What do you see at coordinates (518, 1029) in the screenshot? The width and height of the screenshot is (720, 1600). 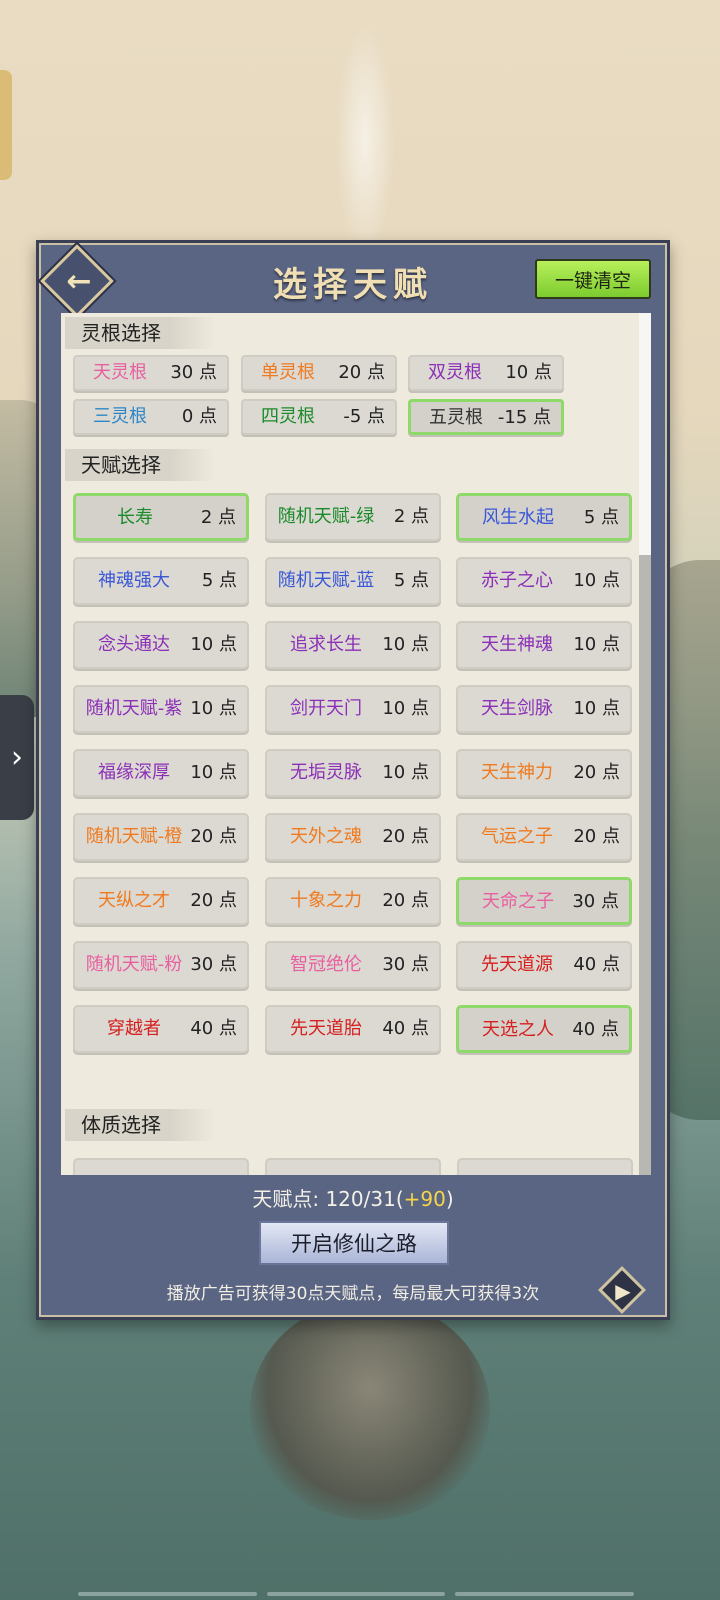 I see `talent-option-name: 天选之人` at bounding box center [518, 1029].